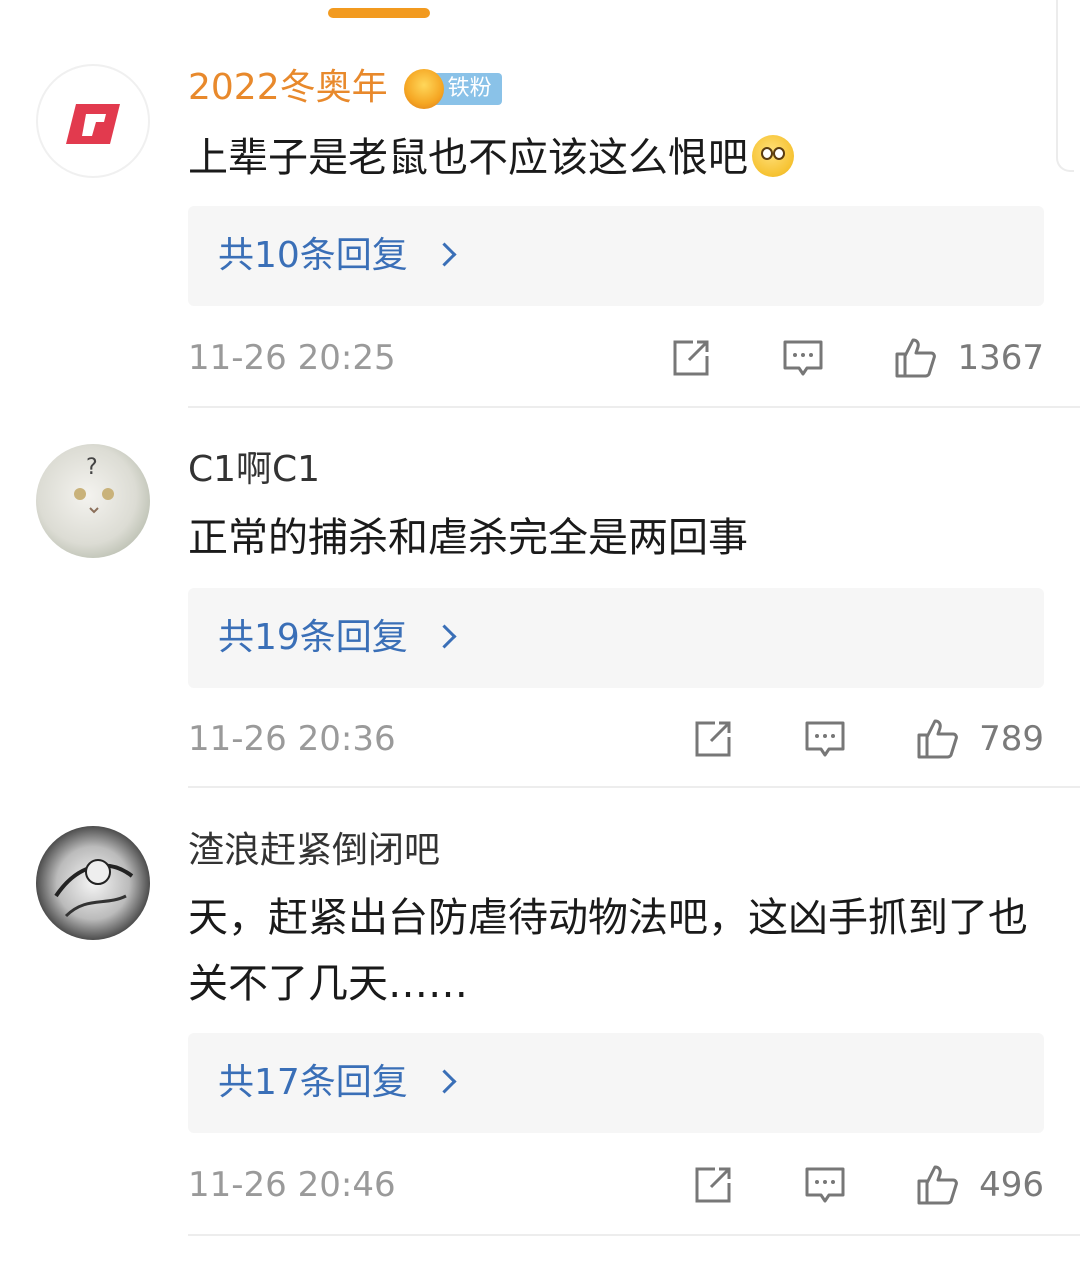 This screenshot has height=1264, width=1080. Describe the element at coordinates (313, 637) in the screenshot. I see `replies-label: 共19条回复` at that location.